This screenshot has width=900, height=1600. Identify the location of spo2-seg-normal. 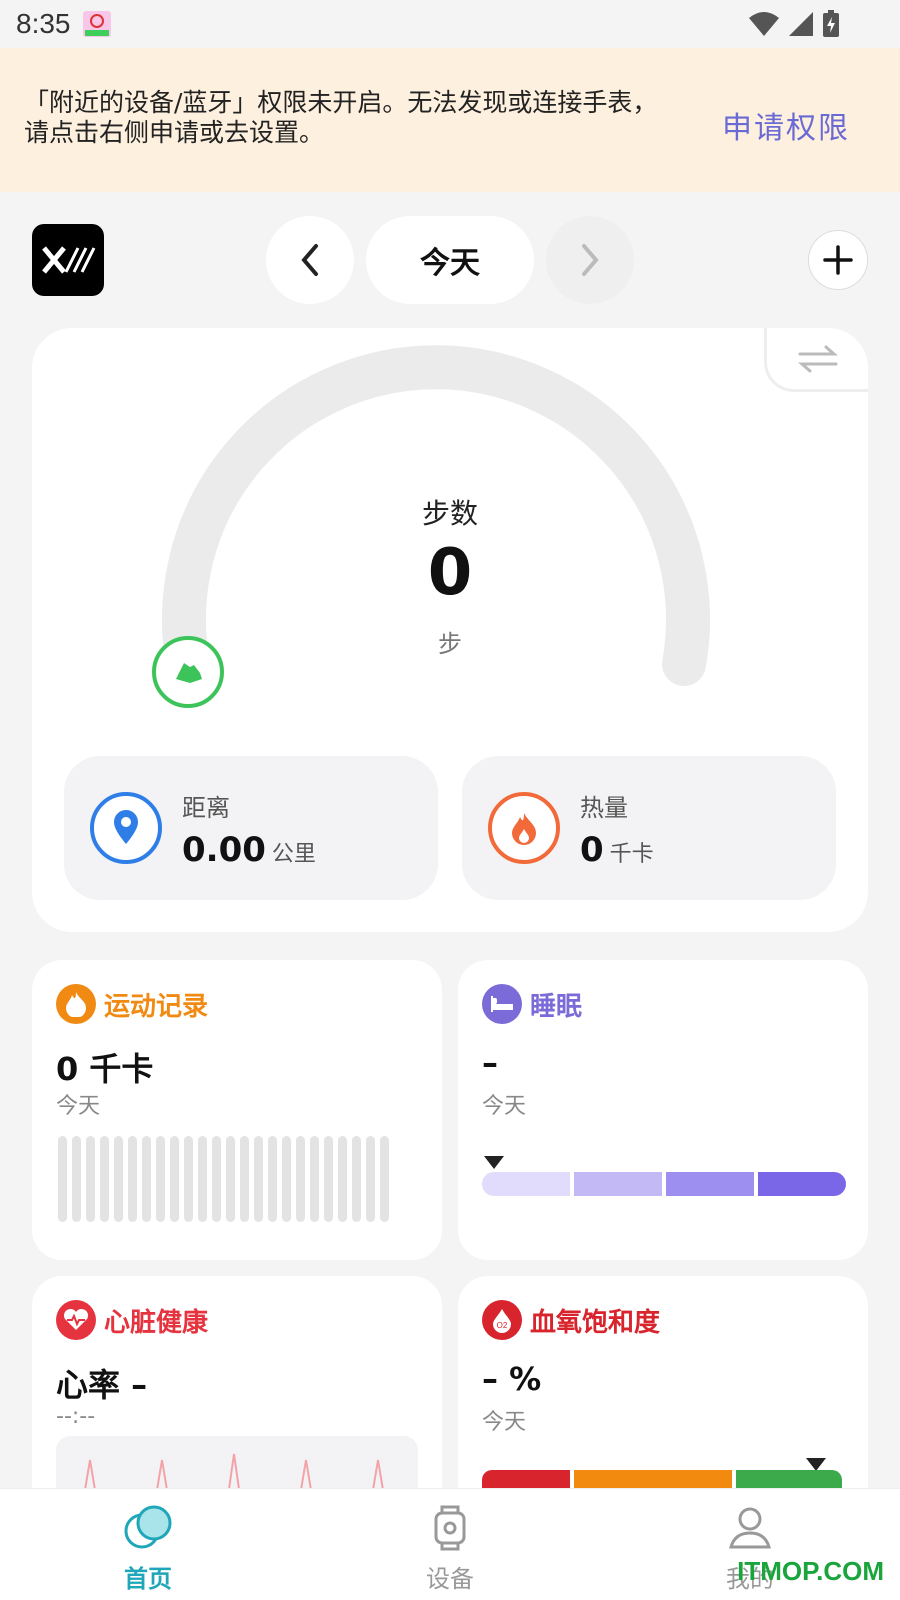
(789, 1480).